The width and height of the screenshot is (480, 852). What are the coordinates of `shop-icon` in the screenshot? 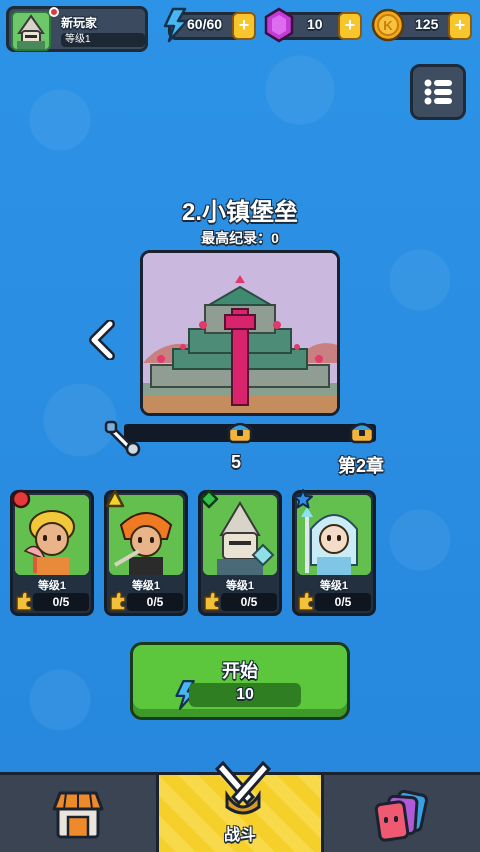 It's located at (78, 815).